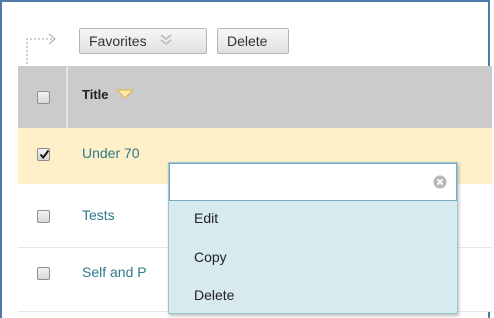 The image size is (494, 318). I want to click on double-chevron-down-icon, so click(166, 40).